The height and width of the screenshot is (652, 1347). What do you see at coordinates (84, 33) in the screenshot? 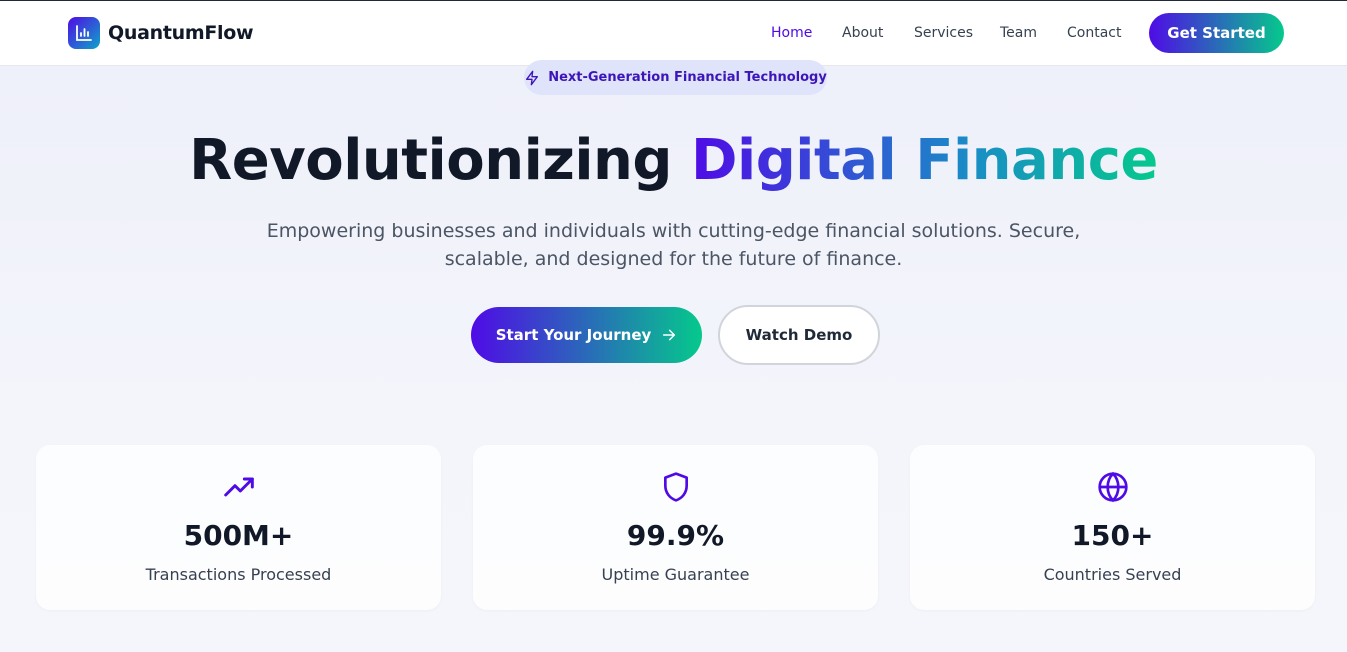
I see `bar-chart-icon` at bounding box center [84, 33].